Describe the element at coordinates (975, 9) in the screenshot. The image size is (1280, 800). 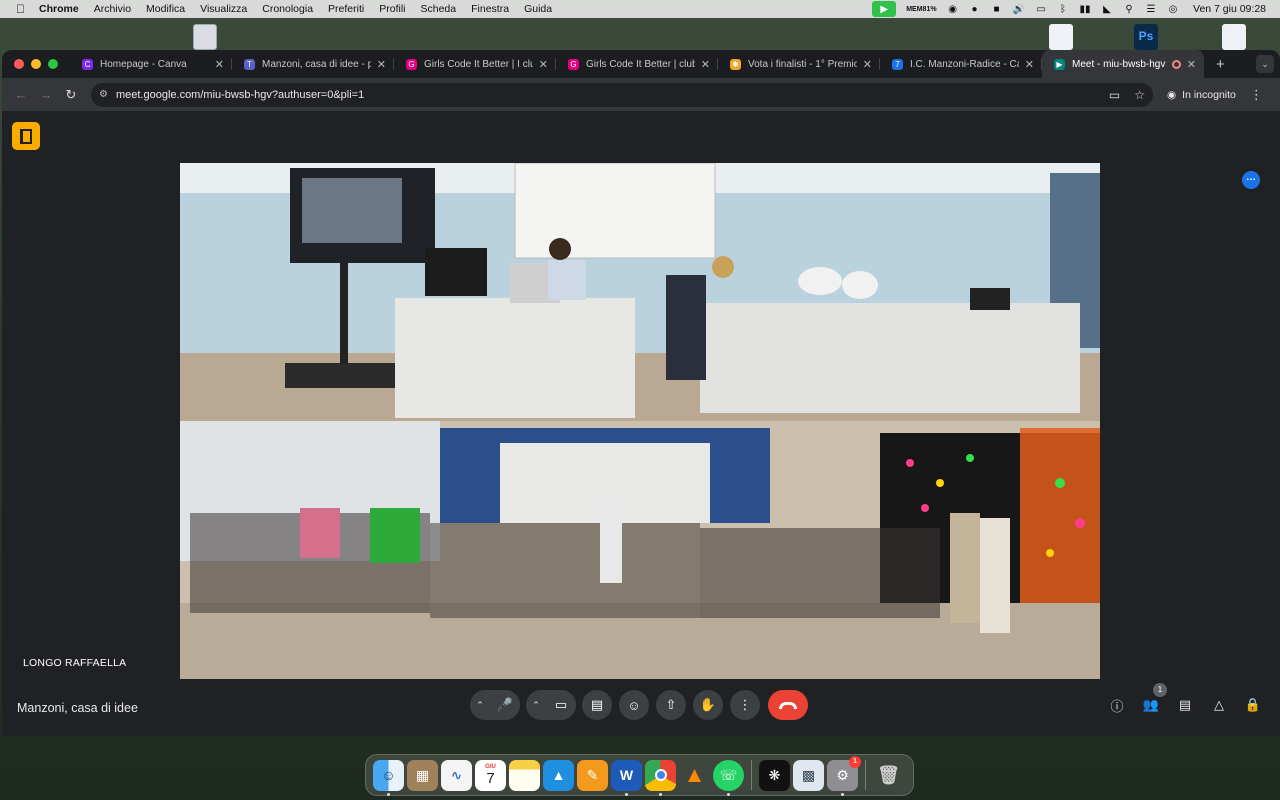
I see `meet-status-icon: ●` at that location.